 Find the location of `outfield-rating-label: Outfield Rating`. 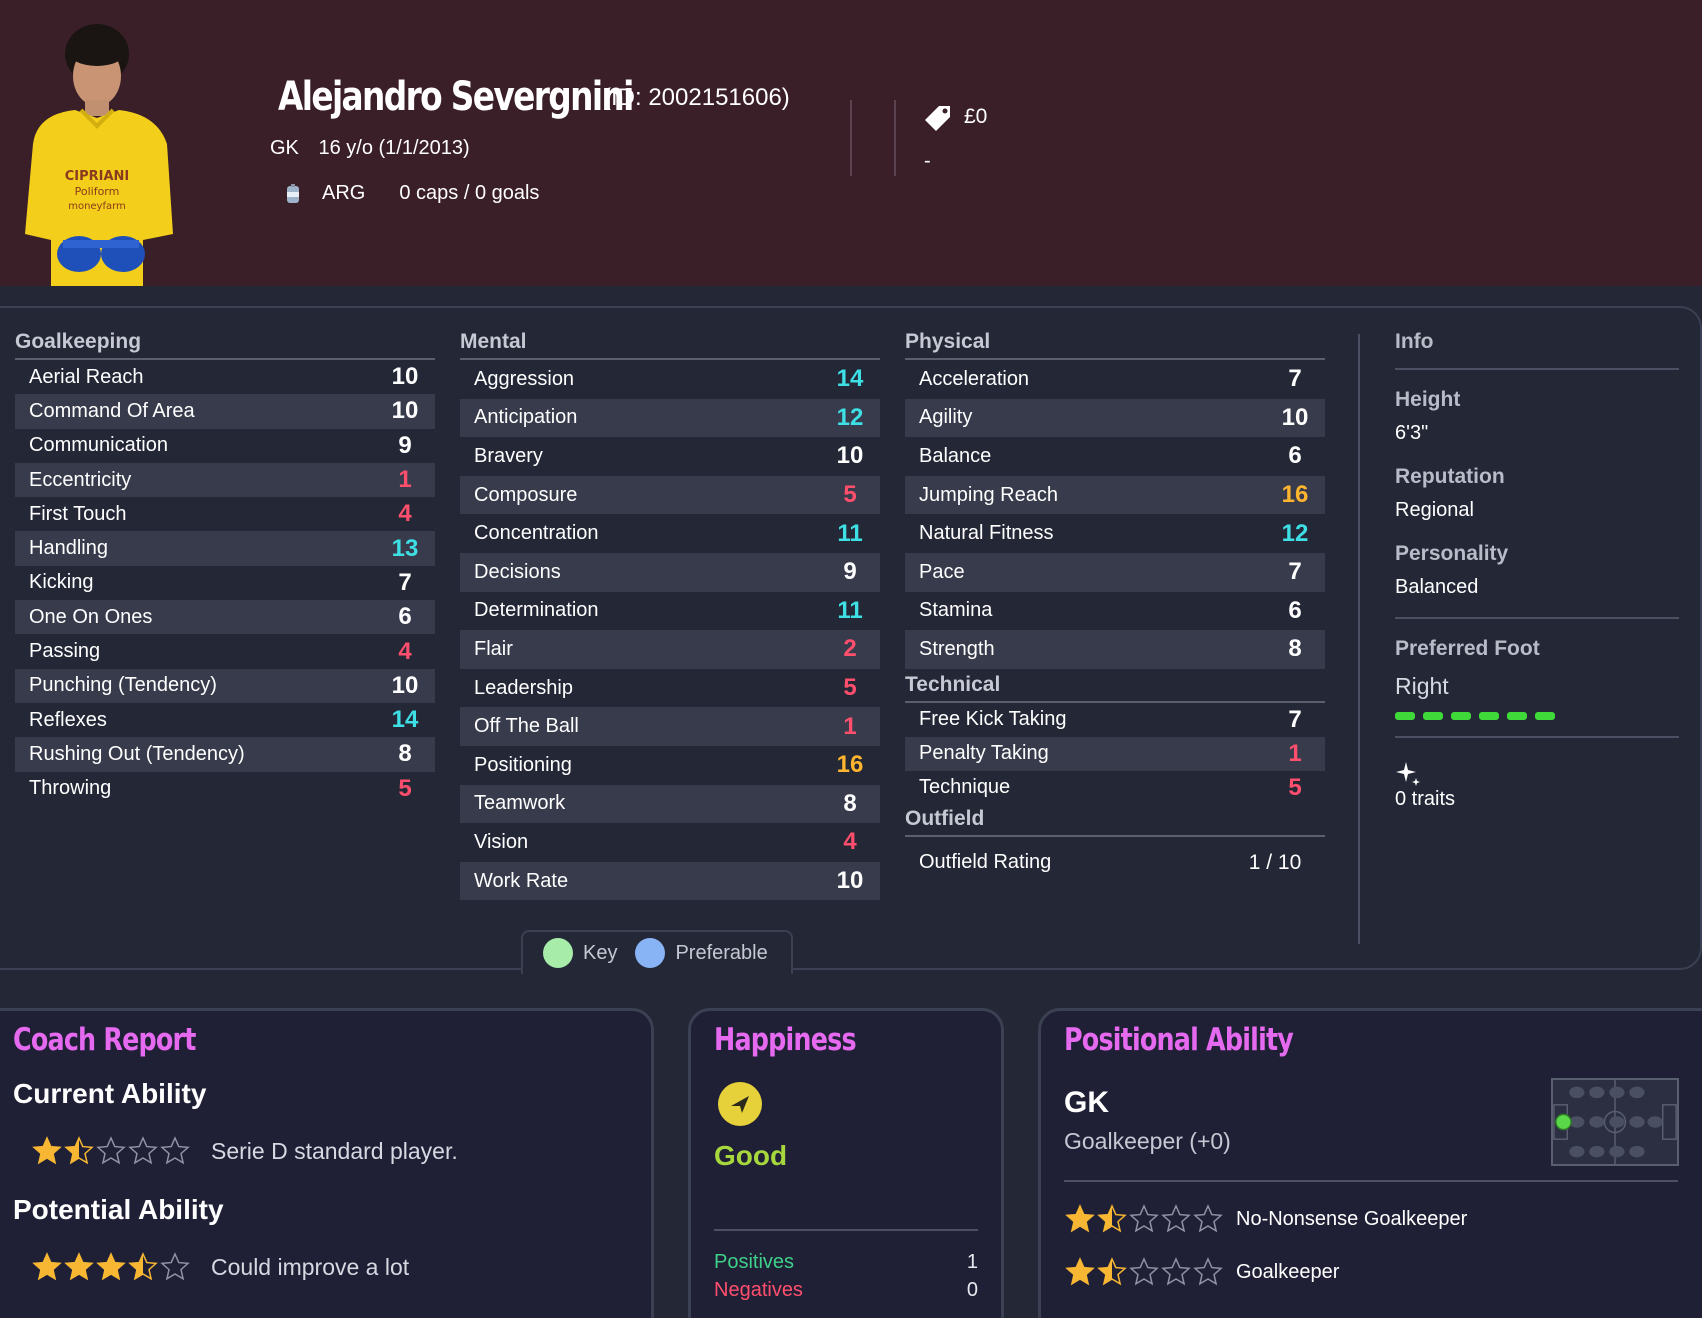

outfield-rating-label: Outfield Rating is located at coordinates (985, 862).